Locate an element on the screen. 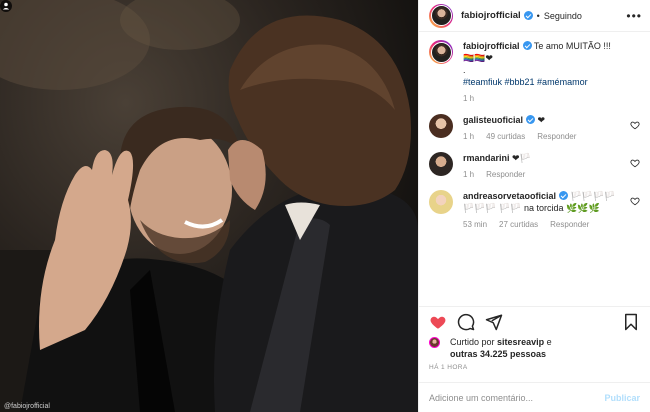 This screenshot has height=412, width=650. comment-text: ❤ is located at coordinates (541, 120).